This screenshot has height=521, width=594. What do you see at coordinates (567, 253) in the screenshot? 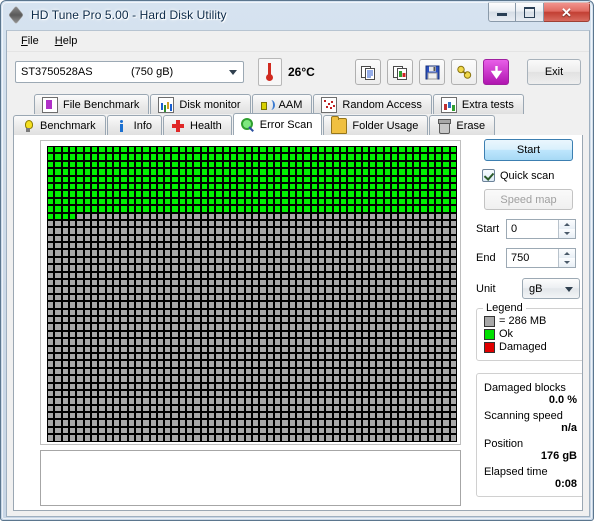
I see `end-stepper-up-icon` at bounding box center [567, 253].